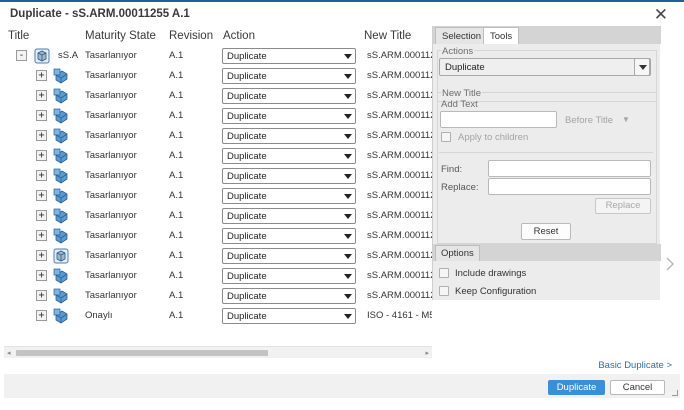 The height and width of the screenshot is (410, 684). What do you see at coordinates (142, 353) in the screenshot?
I see `scrollbar-thumb` at bounding box center [142, 353].